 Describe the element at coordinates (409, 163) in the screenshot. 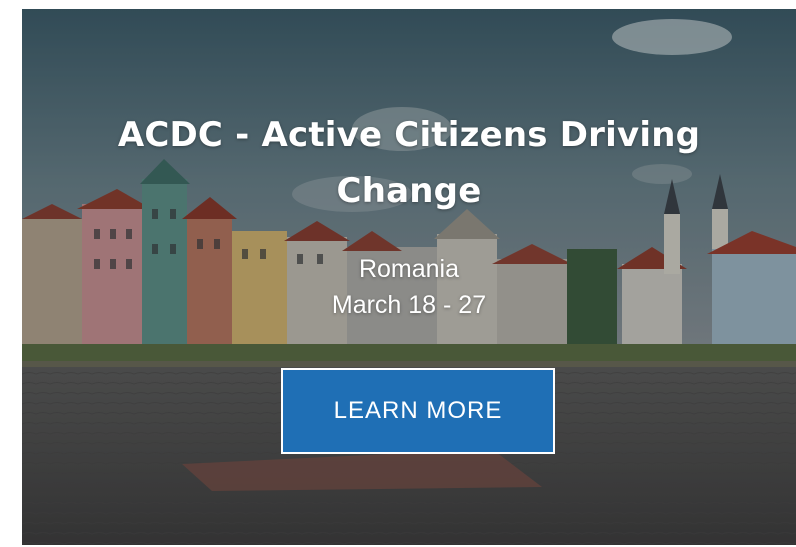

I see `event-title: ACDC - Active Citizens Driving Change` at that location.